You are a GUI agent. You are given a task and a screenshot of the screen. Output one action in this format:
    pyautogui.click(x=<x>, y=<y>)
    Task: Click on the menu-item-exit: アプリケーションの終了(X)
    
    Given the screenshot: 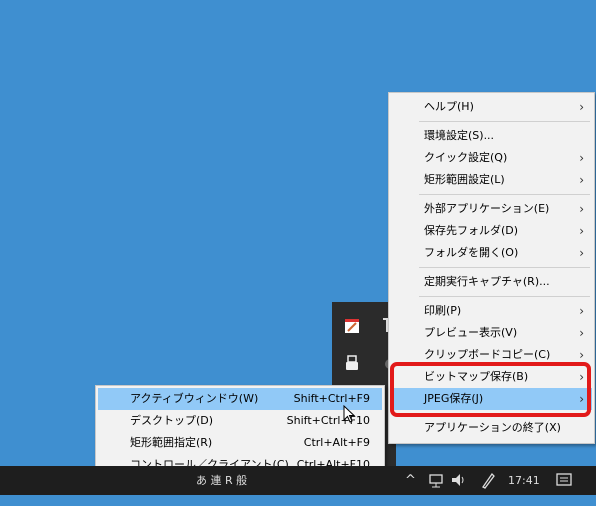 What is the action you would take?
    pyautogui.click(x=491, y=428)
    